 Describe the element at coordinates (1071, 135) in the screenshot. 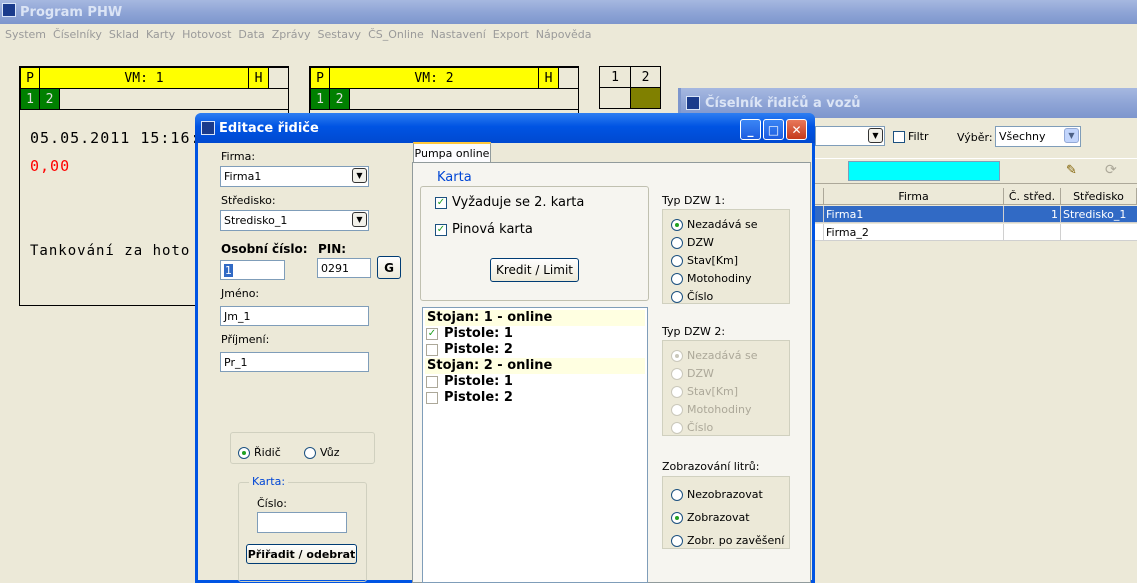

I see `vyber-chevron-icon: ▼` at that location.